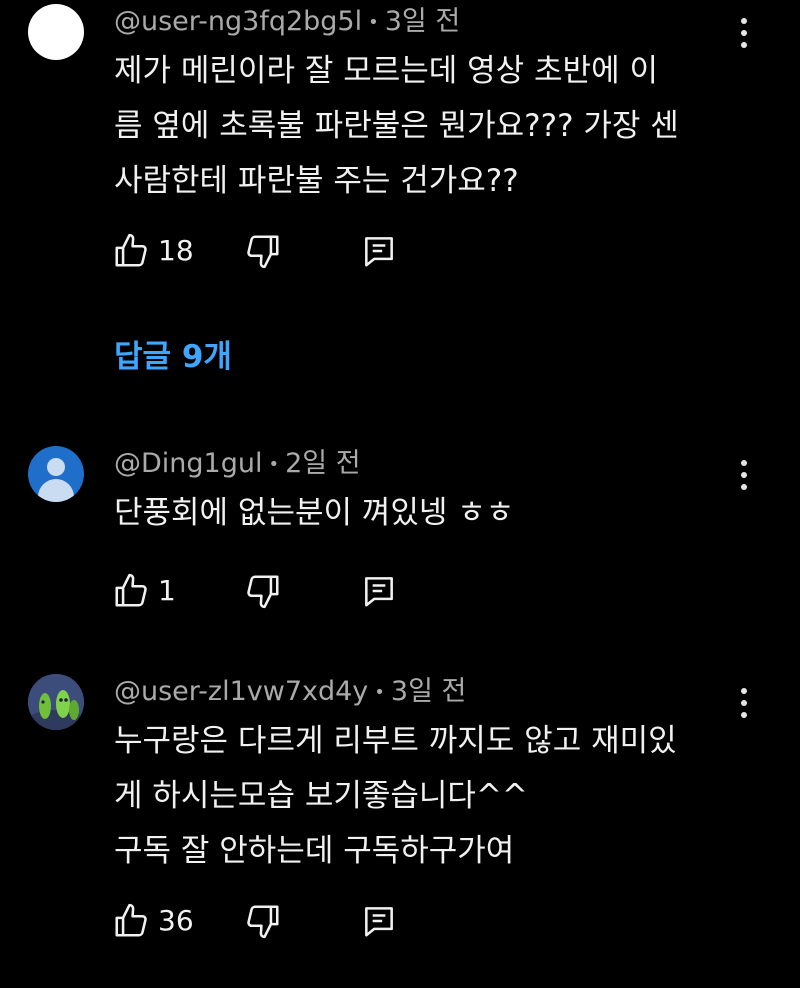 This screenshot has height=988, width=800. What do you see at coordinates (395, 741) in the screenshot?
I see `comment-line: 누구랑은 다르게 리부트 까지도 않고 재미있` at bounding box center [395, 741].